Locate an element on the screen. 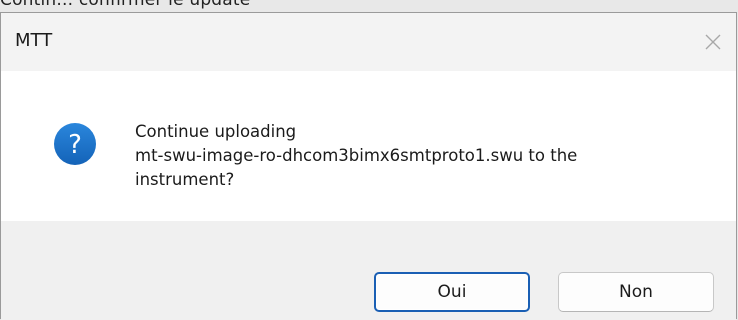 This screenshot has width=738, height=320. background-partial-text: Contin... confirmer le update is located at coordinates (125, 5).